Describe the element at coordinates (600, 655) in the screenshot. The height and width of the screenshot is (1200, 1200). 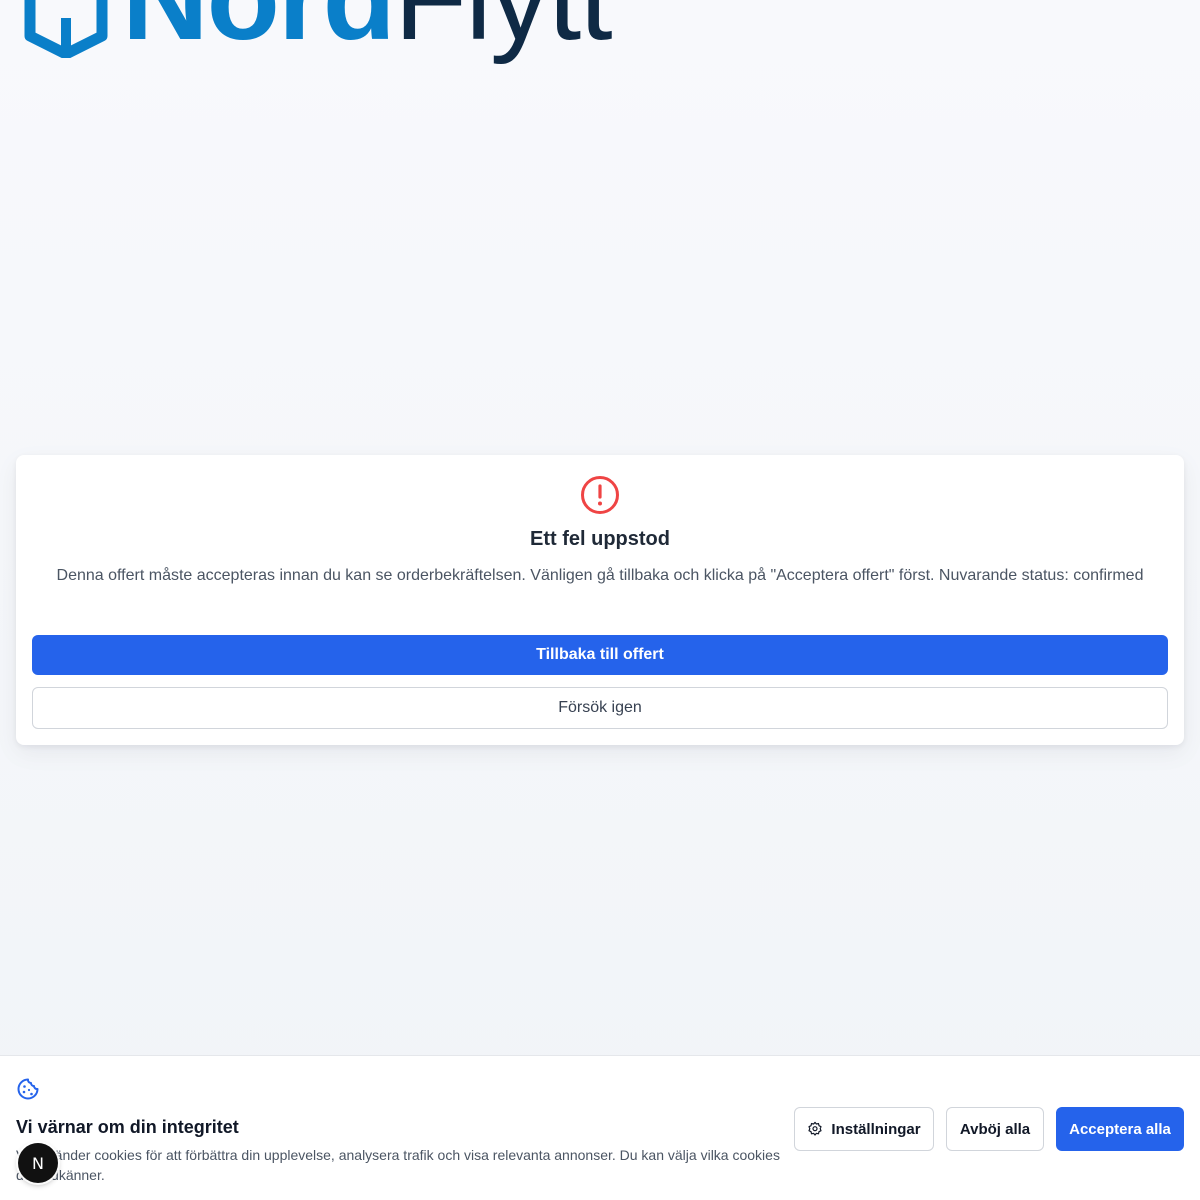
I see `back-to-offer-button: Tillbaka till offert` at that location.